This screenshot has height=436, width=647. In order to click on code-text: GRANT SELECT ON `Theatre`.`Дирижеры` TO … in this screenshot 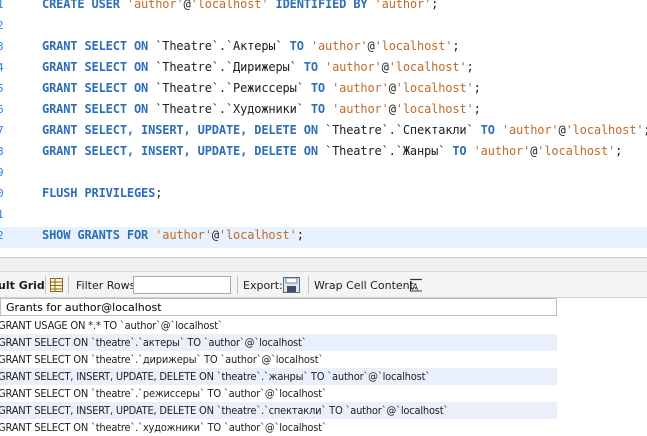, I will do `click(258, 67)`.